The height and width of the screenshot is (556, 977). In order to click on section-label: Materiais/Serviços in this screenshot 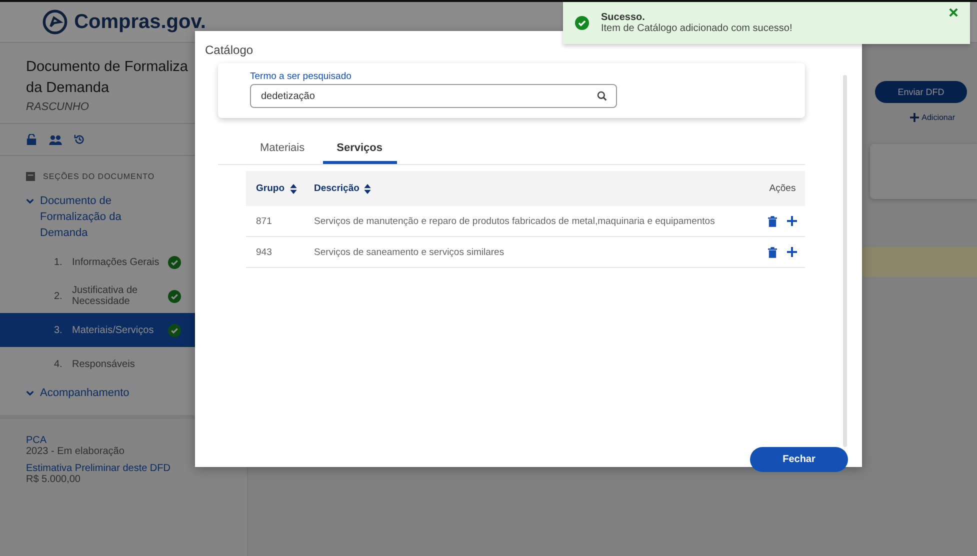, I will do `click(113, 330)`.